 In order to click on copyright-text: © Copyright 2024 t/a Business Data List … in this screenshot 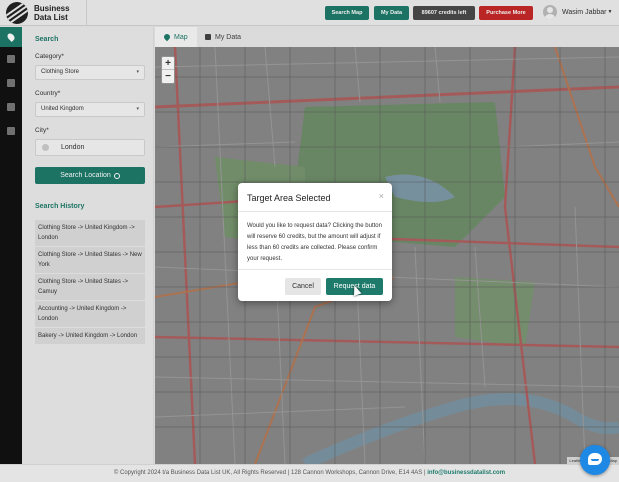, I will do `click(269, 473)`.